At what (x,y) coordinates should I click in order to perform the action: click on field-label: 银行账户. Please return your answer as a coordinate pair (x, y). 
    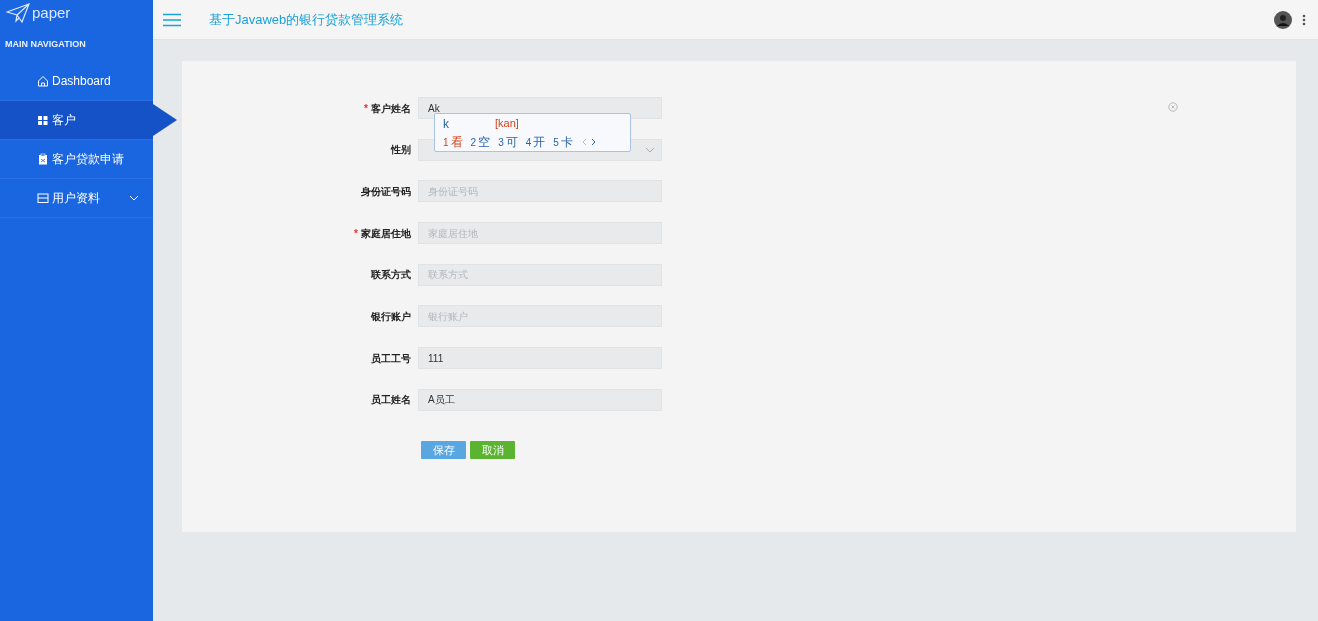
    Looking at the image, I should click on (391, 316).